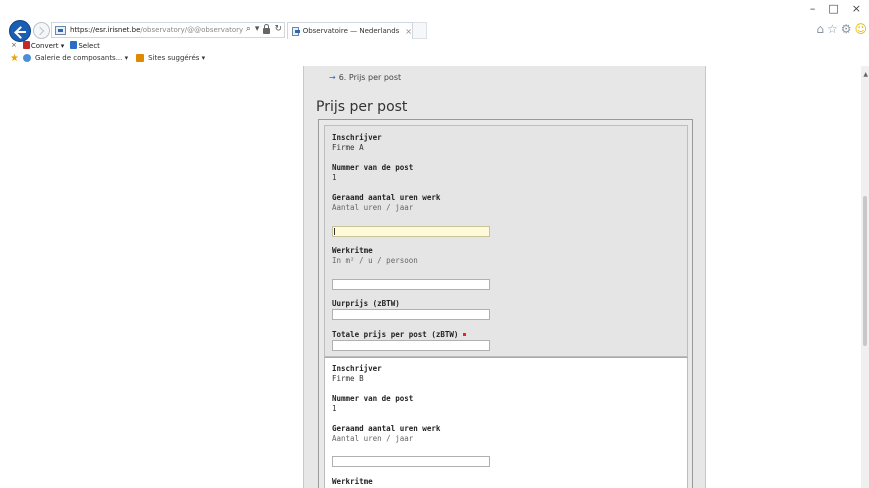  I want to click on tab-observatoire: Observatoire — Nederlands ×, so click(350, 30).